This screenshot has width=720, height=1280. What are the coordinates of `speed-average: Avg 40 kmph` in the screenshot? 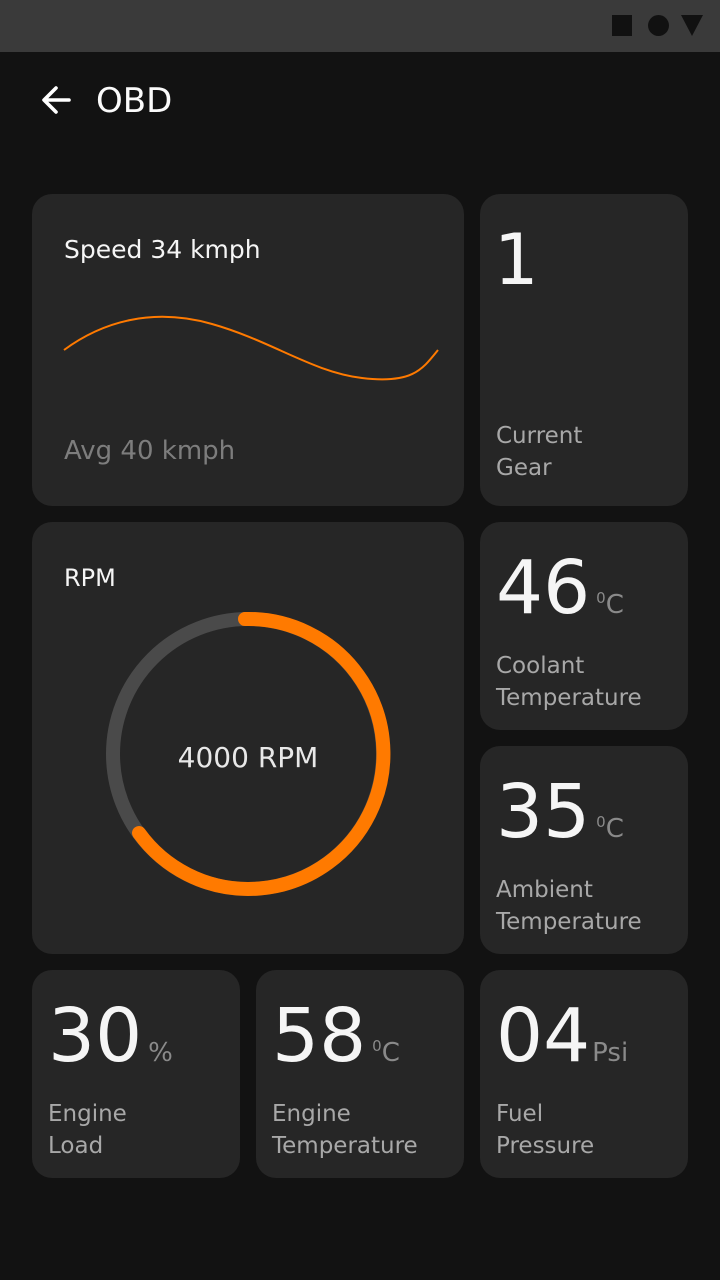 It's located at (150, 451).